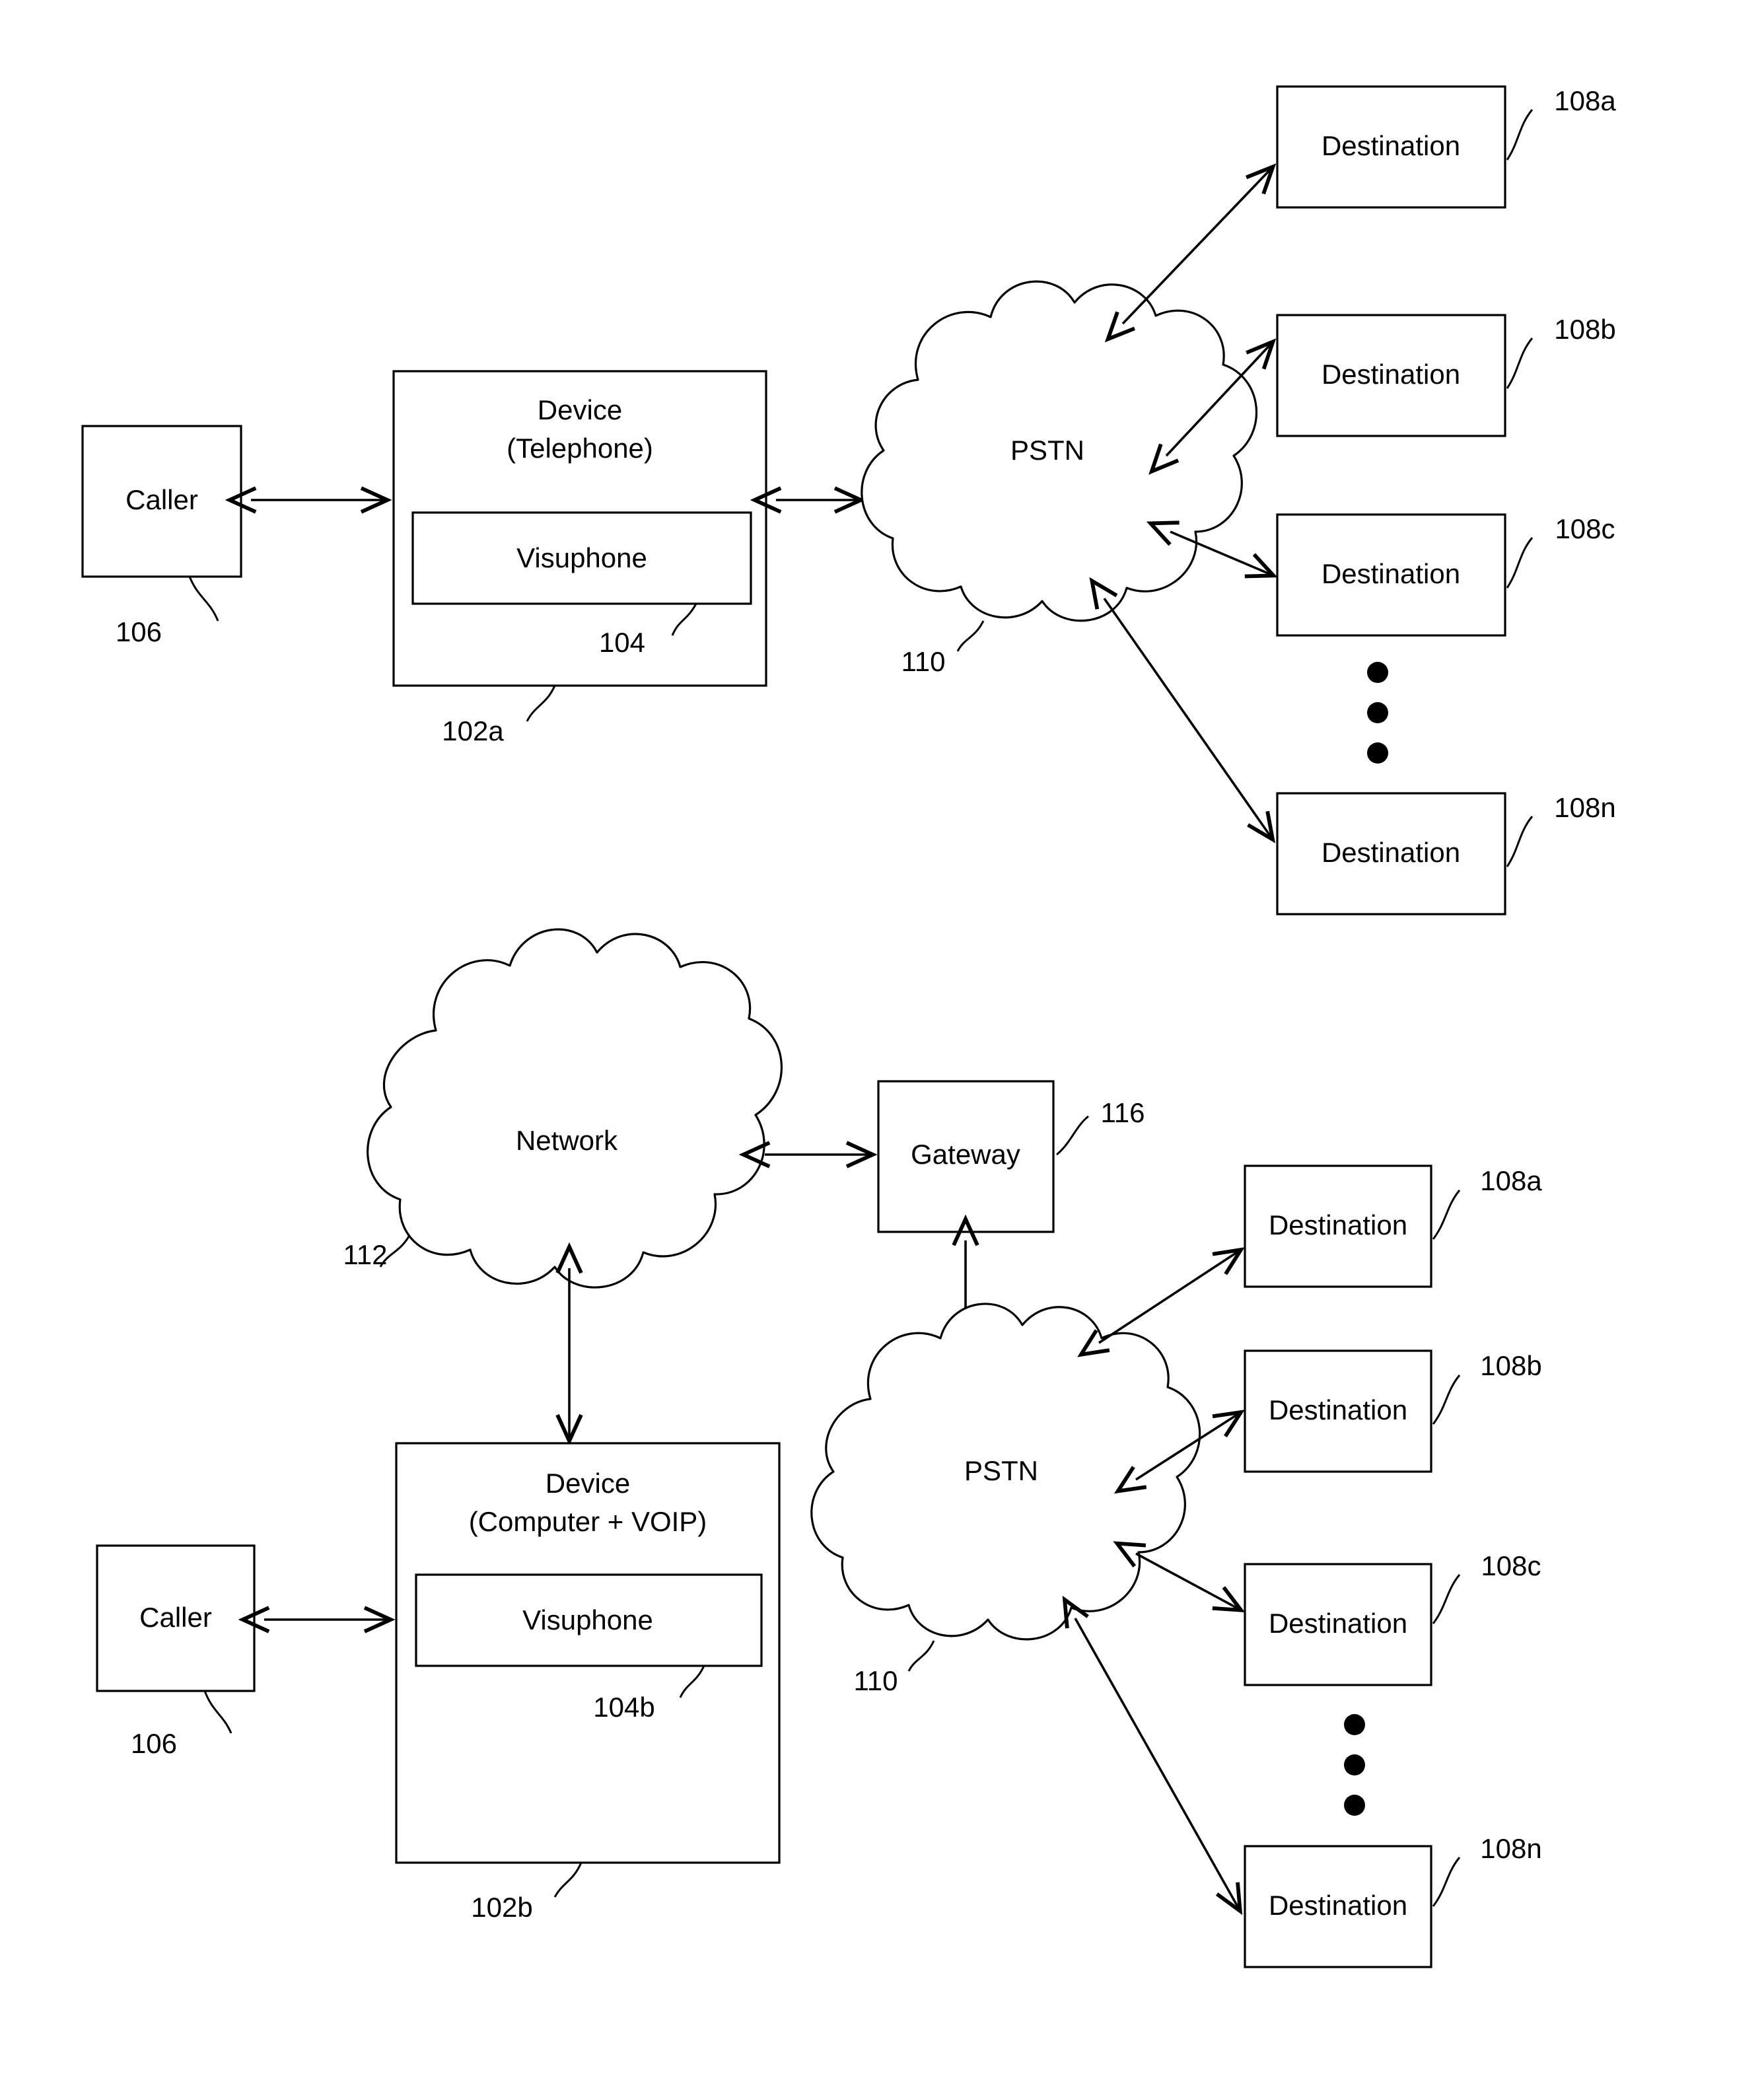 This screenshot has width=1764, height=2078. I want to click on lower-destination-c-ref: 108c, so click(1511, 1565).